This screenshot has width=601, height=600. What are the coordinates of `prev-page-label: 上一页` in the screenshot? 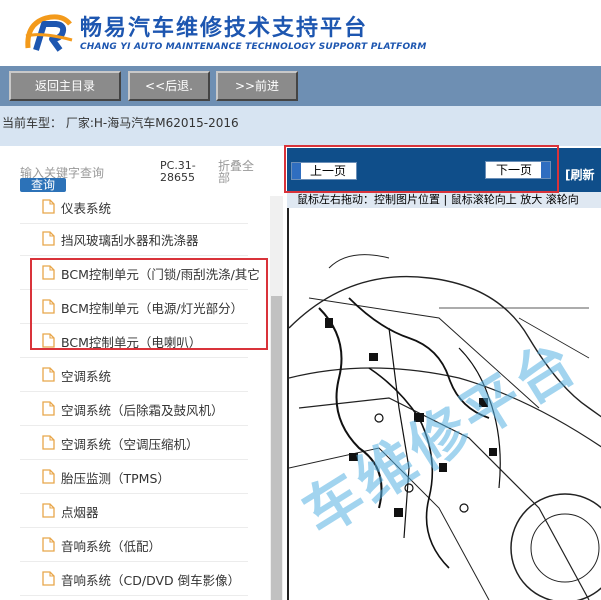 It's located at (327, 171).